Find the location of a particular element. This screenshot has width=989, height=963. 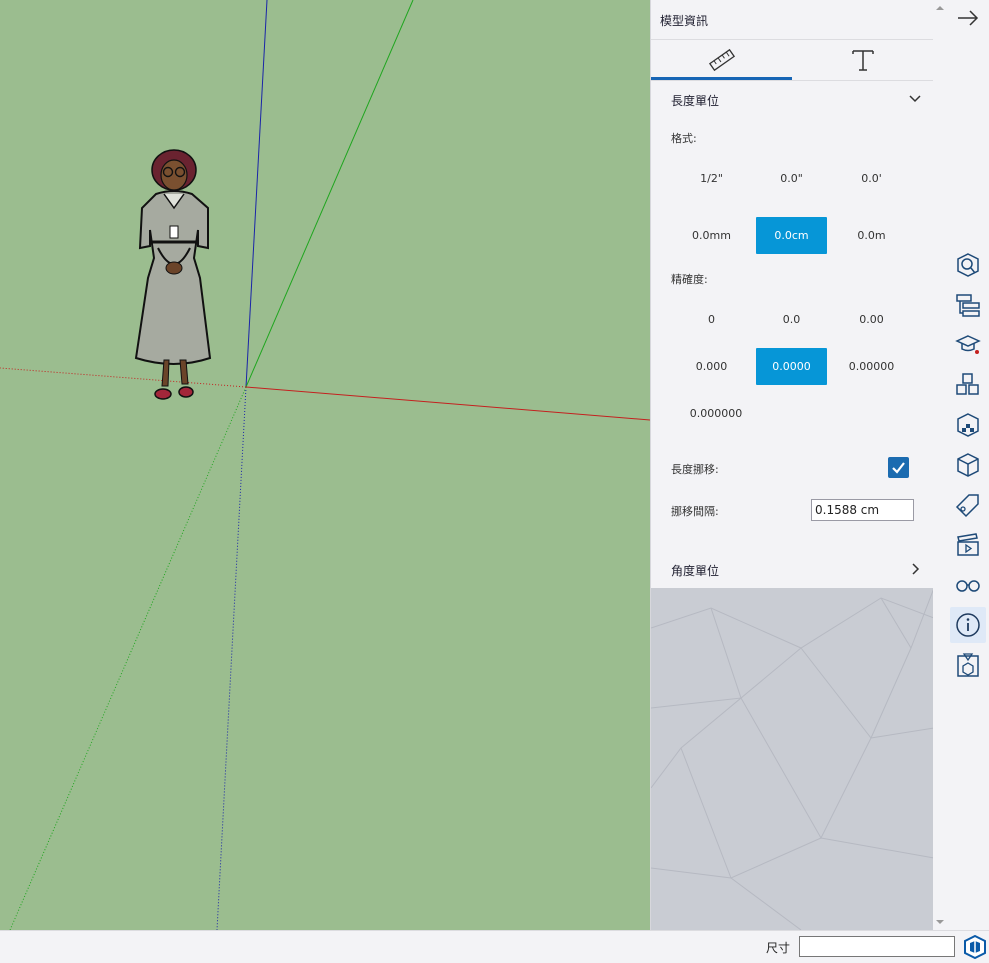

tray-toolbar is located at coordinates (967, 465).